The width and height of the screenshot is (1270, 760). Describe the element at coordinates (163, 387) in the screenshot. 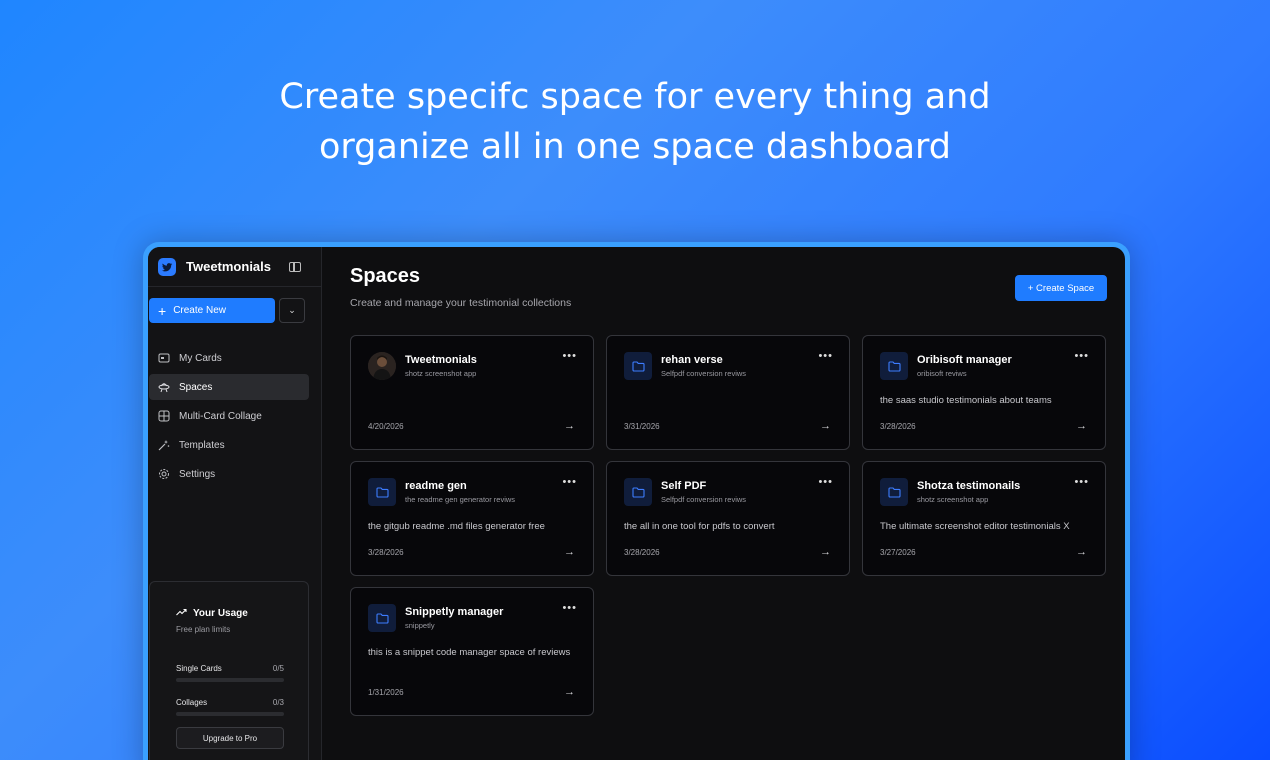

I see `ufo-icon` at that location.